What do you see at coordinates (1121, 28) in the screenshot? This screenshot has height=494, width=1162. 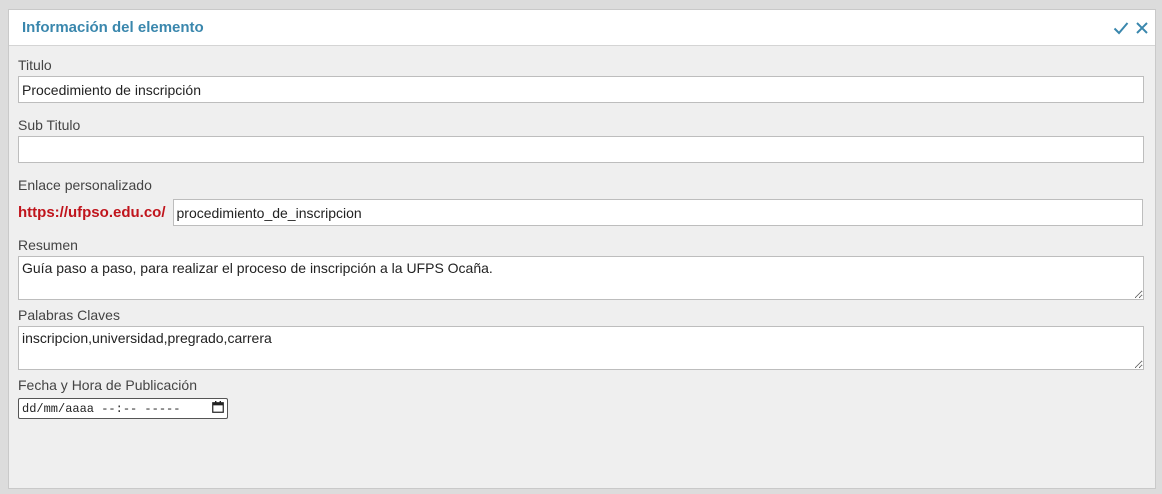 I see `checkmark-icon` at bounding box center [1121, 28].